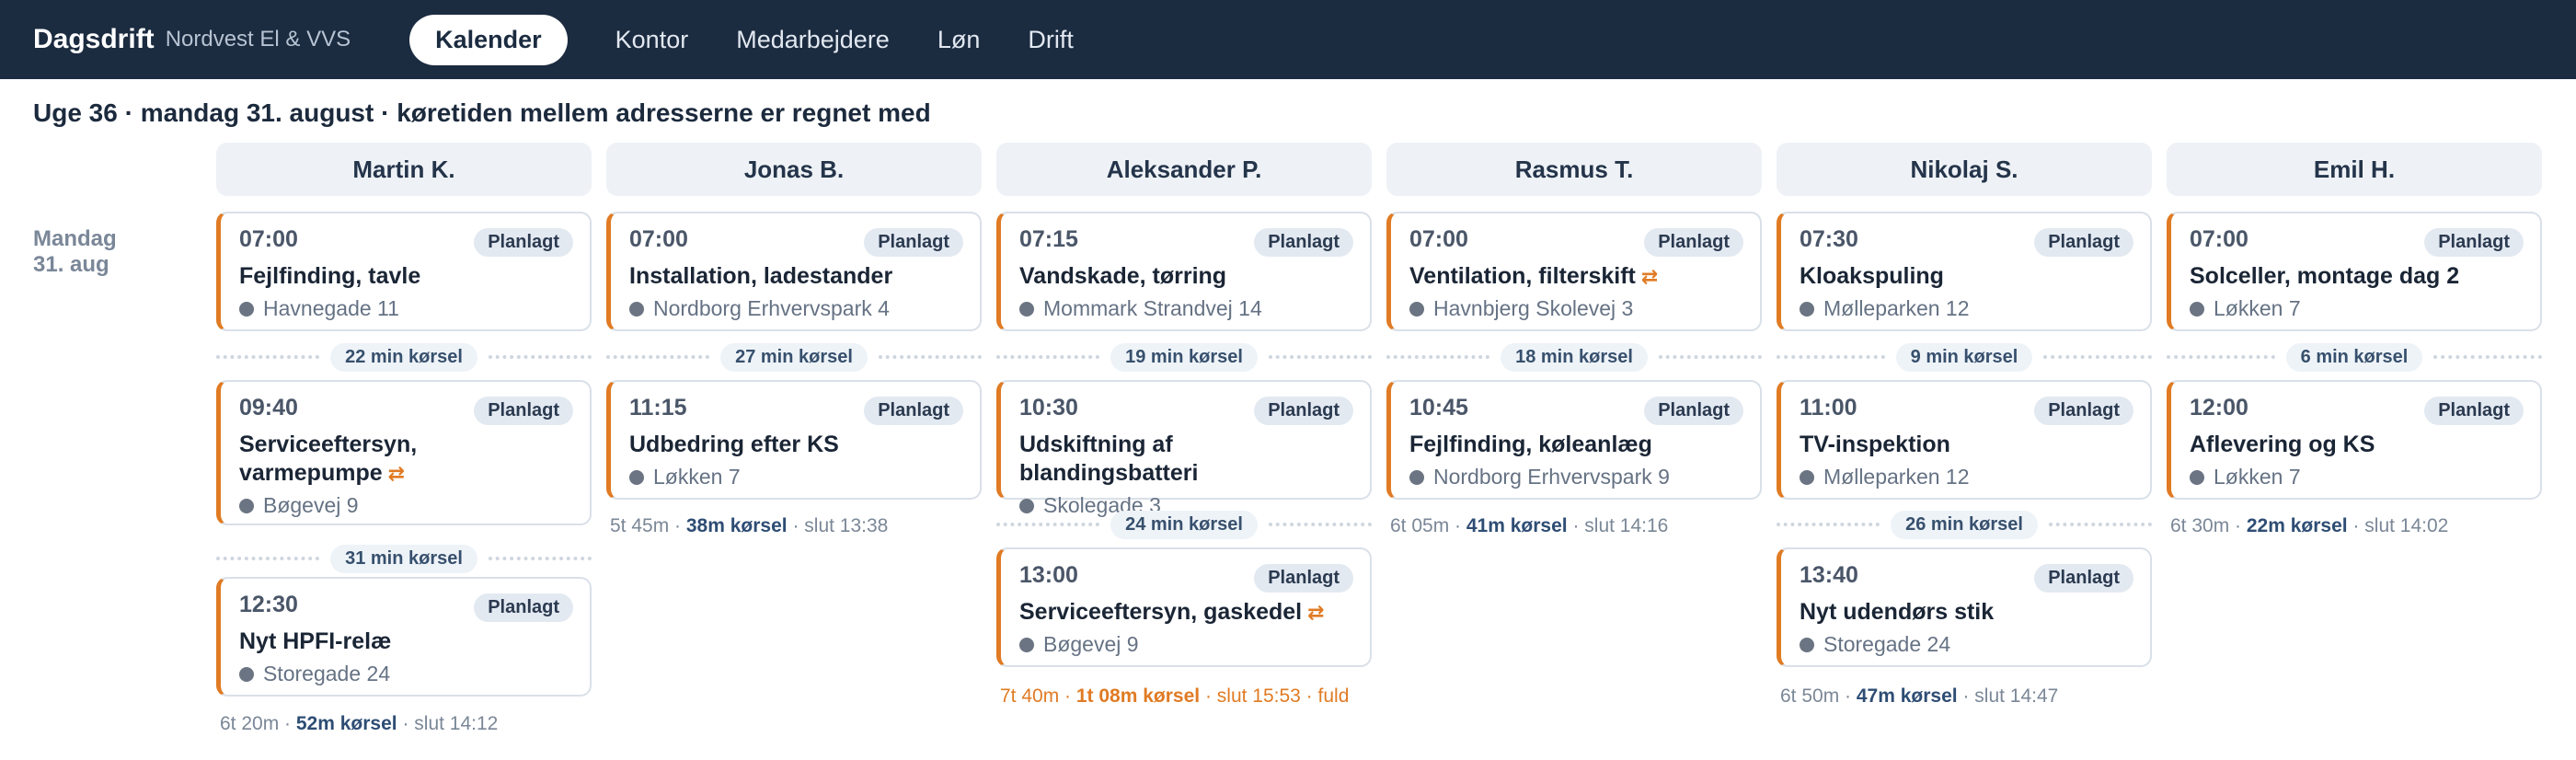  I want to click on day-summary: 6t 30m · 22m kørsel · slut 14:02, so click(2309, 526).